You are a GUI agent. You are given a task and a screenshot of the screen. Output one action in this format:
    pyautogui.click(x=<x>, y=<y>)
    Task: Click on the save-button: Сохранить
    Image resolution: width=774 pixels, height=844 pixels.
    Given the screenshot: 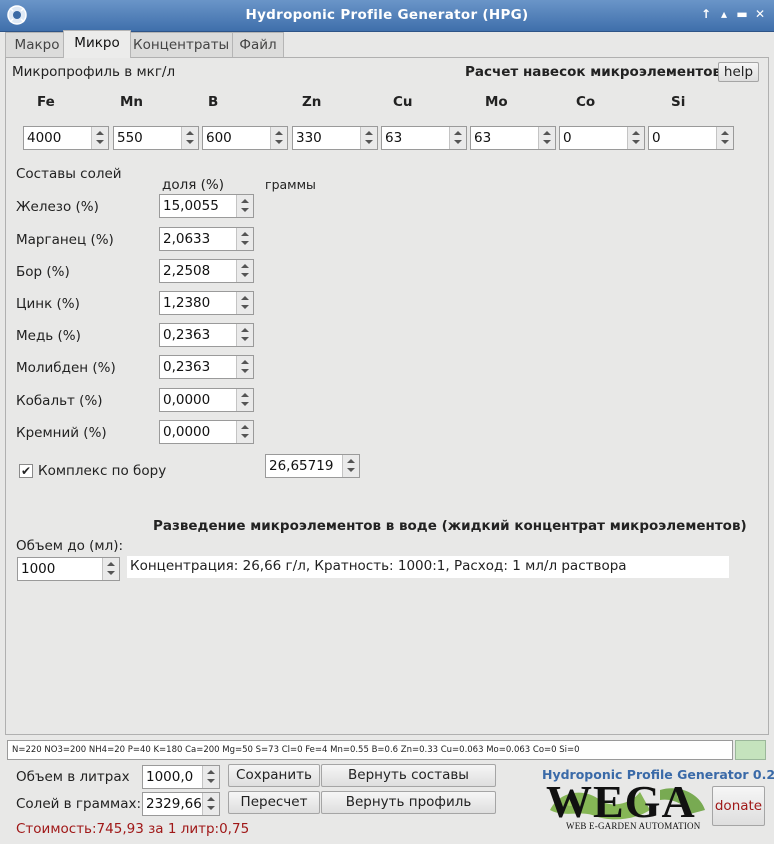 What is the action you would take?
    pyautogui.click(x=274, y=775)
    